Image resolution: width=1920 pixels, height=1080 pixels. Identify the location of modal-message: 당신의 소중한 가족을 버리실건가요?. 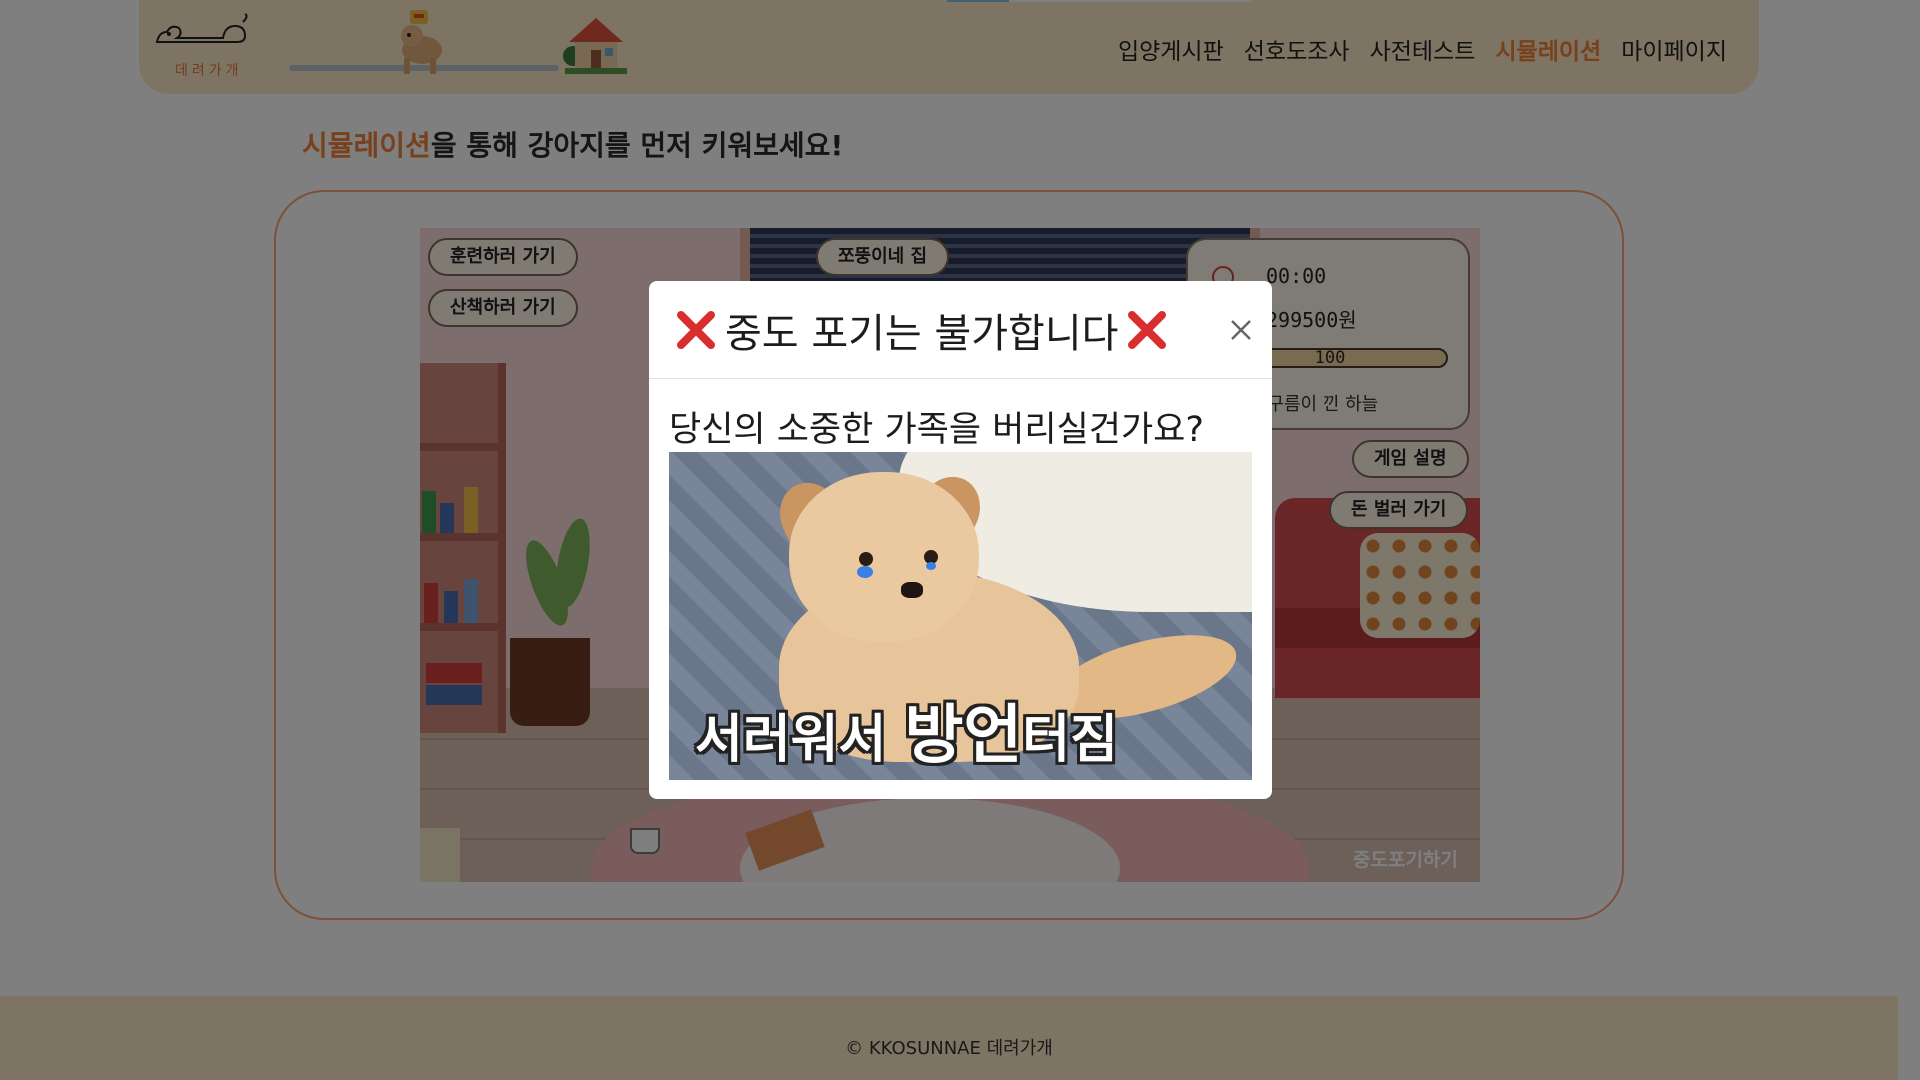
(936, 430).